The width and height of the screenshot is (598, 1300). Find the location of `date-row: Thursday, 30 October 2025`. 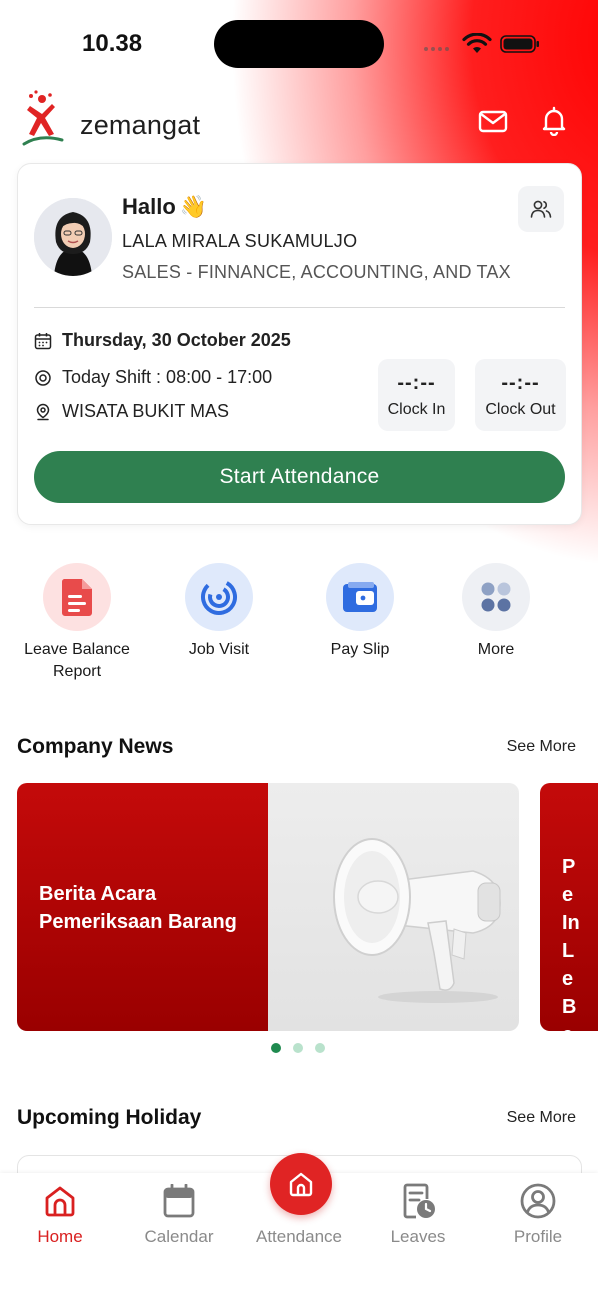

date-row: Thursday, 30 October 2025 is located at coordinates (162, 340).